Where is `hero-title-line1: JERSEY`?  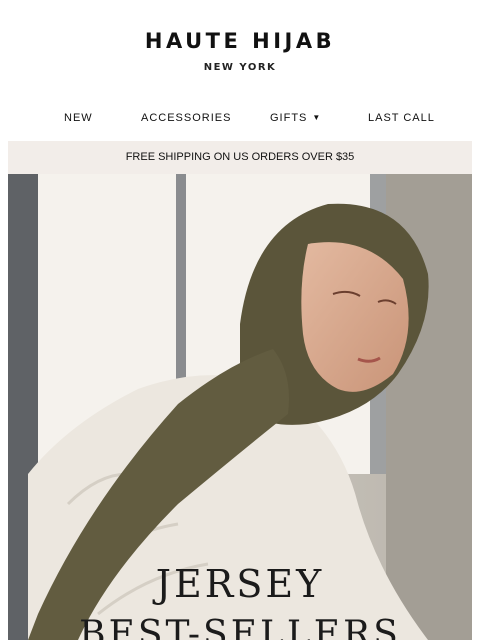 hero-title-line1: JERSEY is located at coordinates (240, 584).